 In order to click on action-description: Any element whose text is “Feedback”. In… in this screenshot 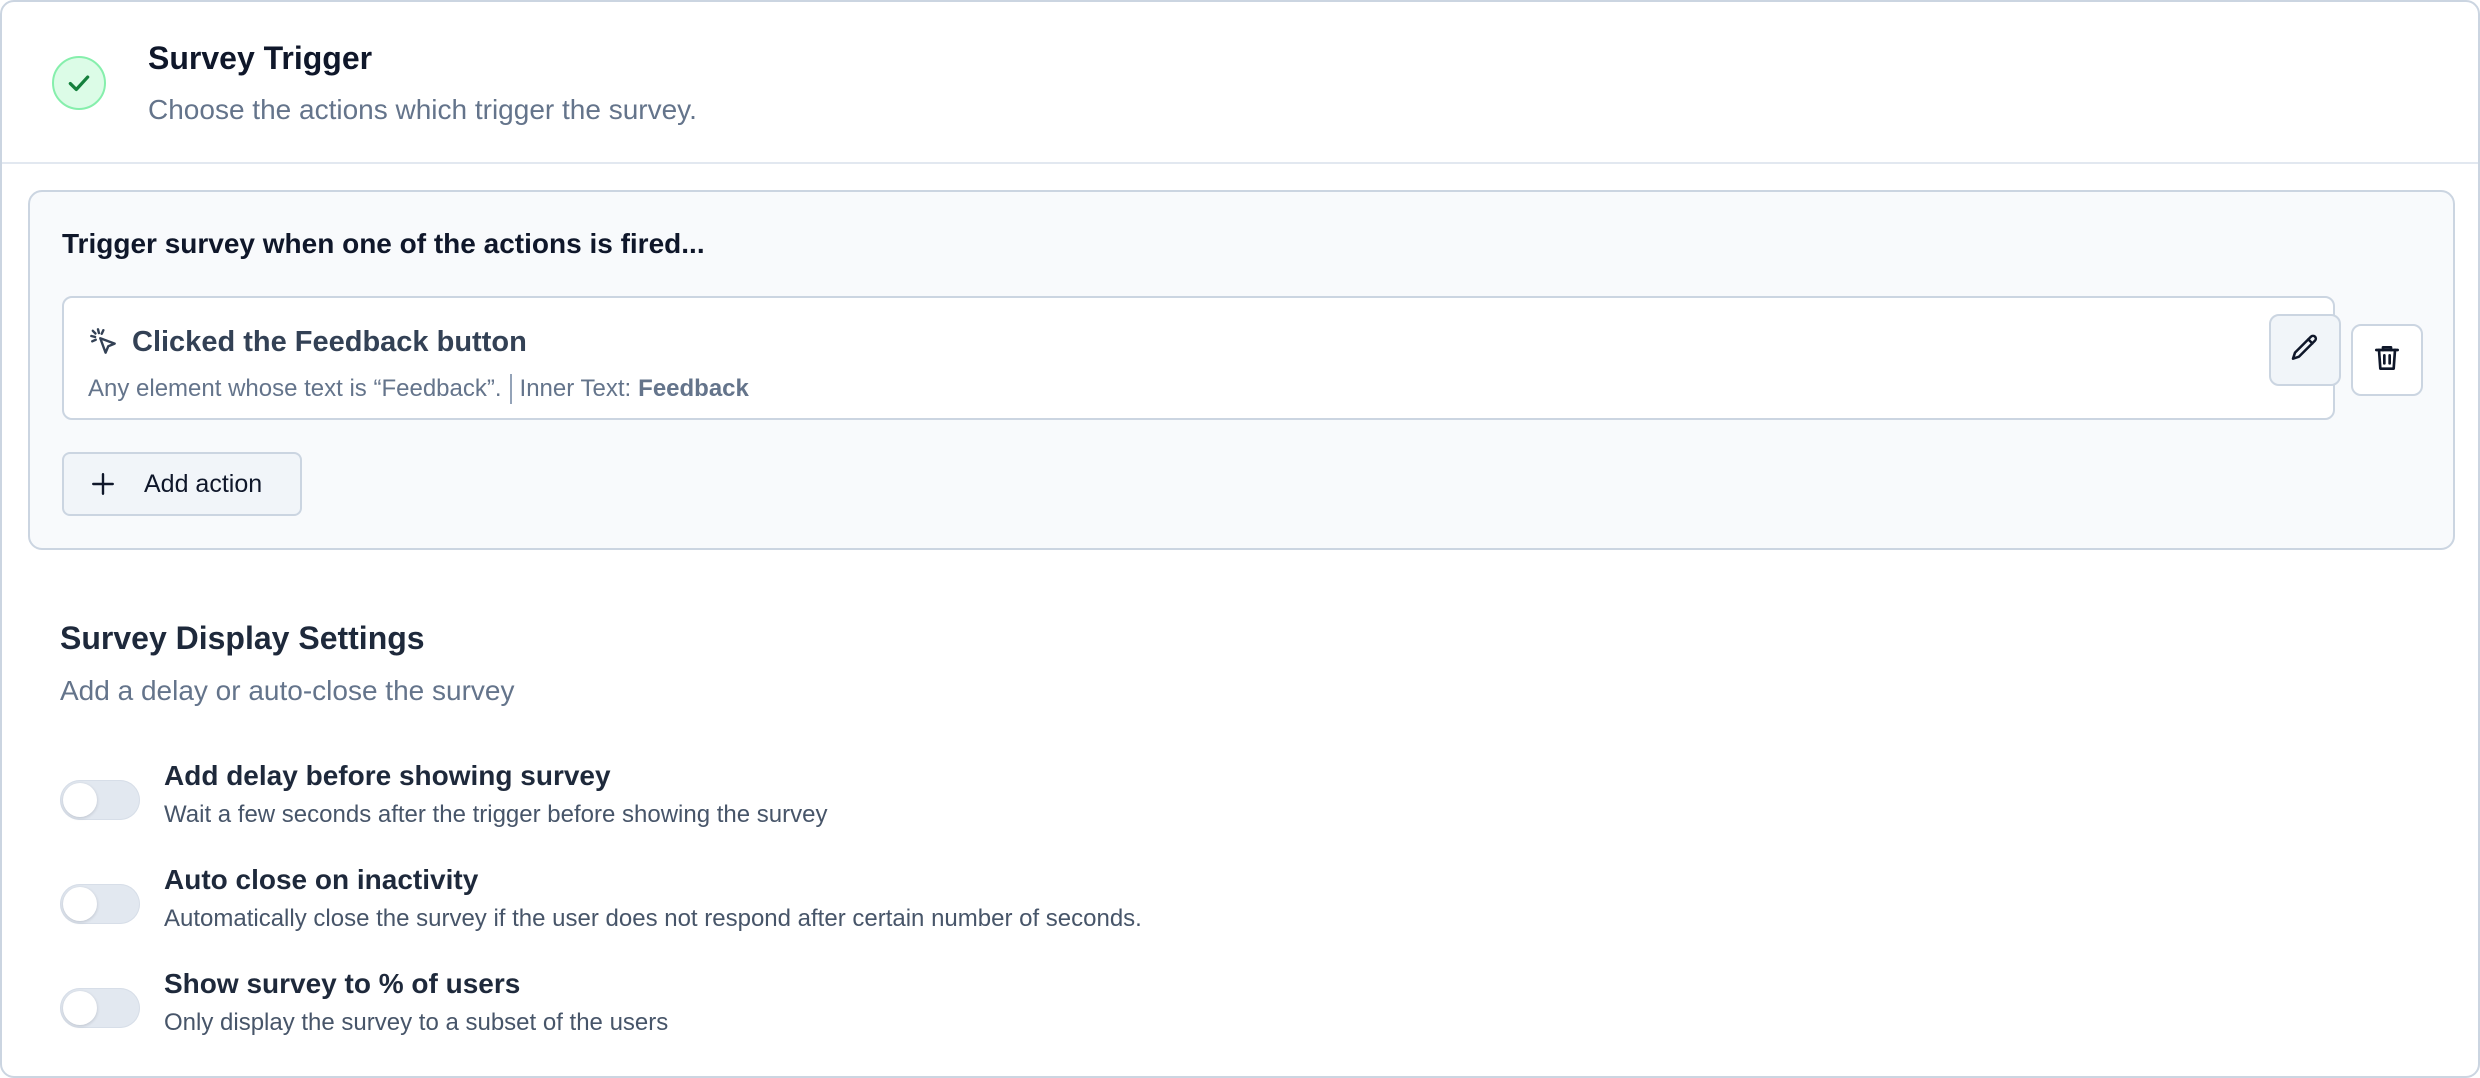, I will do `click(418, 389)`.